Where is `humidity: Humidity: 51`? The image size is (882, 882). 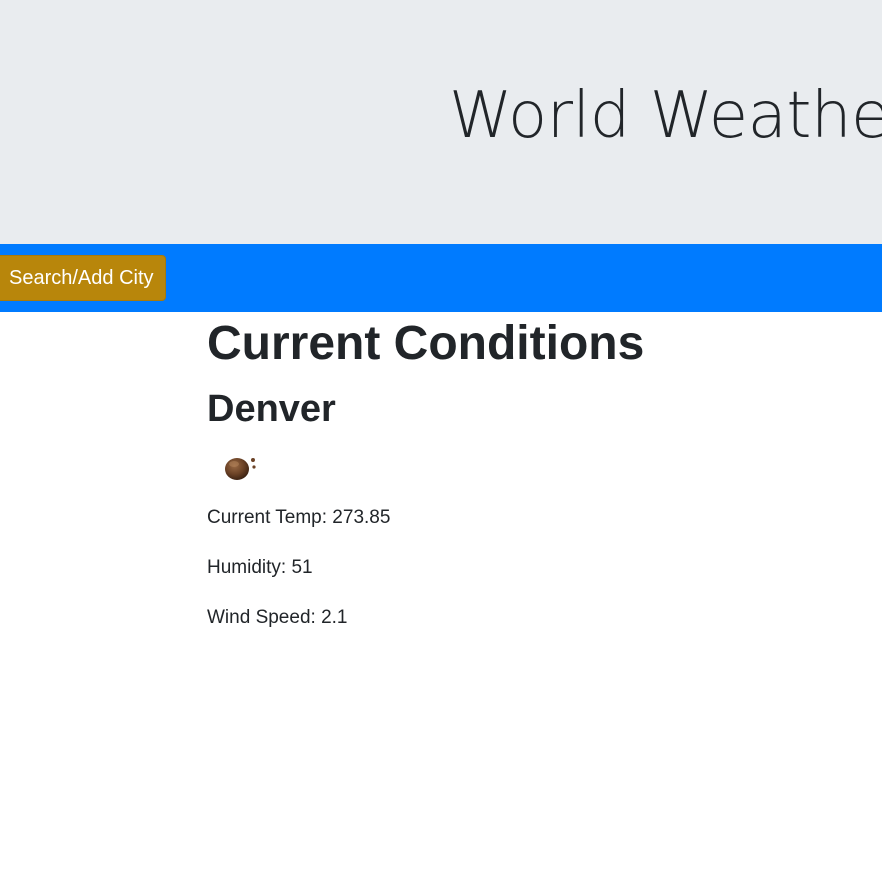
humidity: Humidity: 51 is located at coordinates (260, 567).